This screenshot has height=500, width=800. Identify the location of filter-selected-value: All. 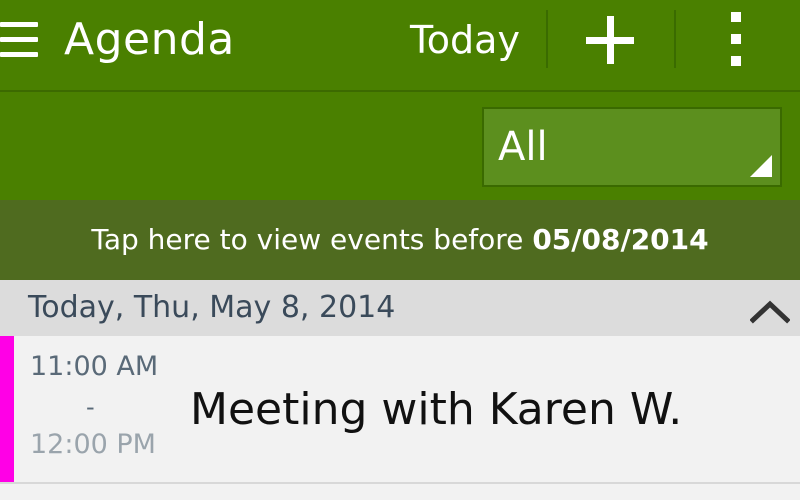
(523, 147).